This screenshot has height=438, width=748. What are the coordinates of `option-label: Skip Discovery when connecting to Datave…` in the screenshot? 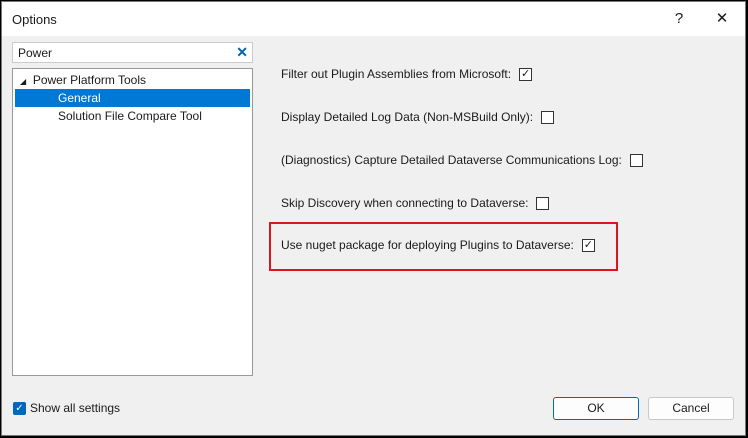 It's located at (405, 203).